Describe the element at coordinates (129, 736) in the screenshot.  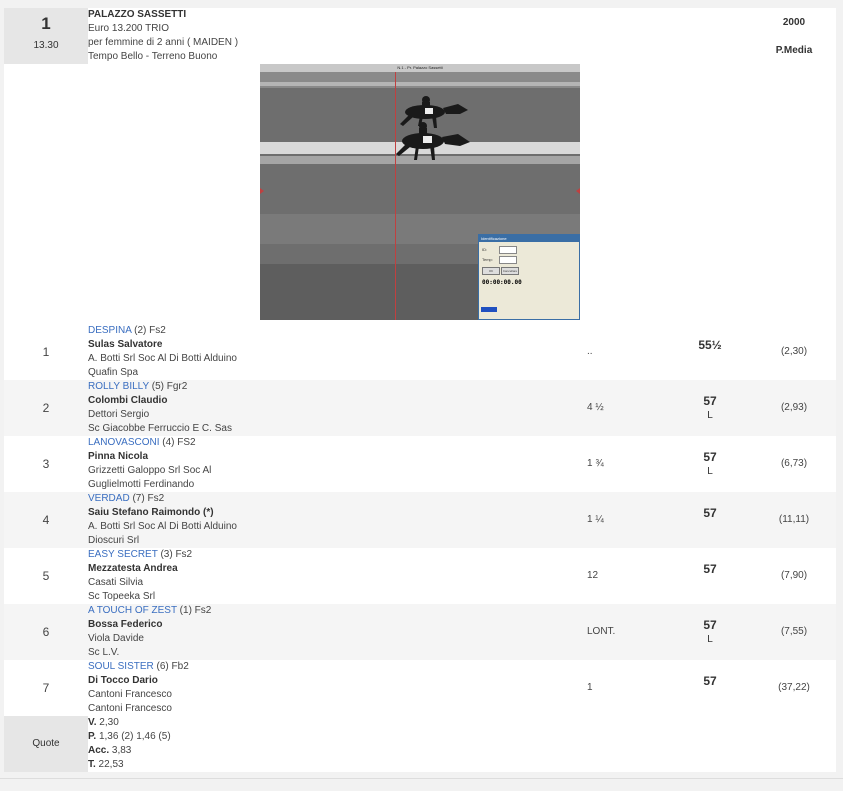
I see `quote-p: P. 1,36 (2) 1,46 (5)` at that location.